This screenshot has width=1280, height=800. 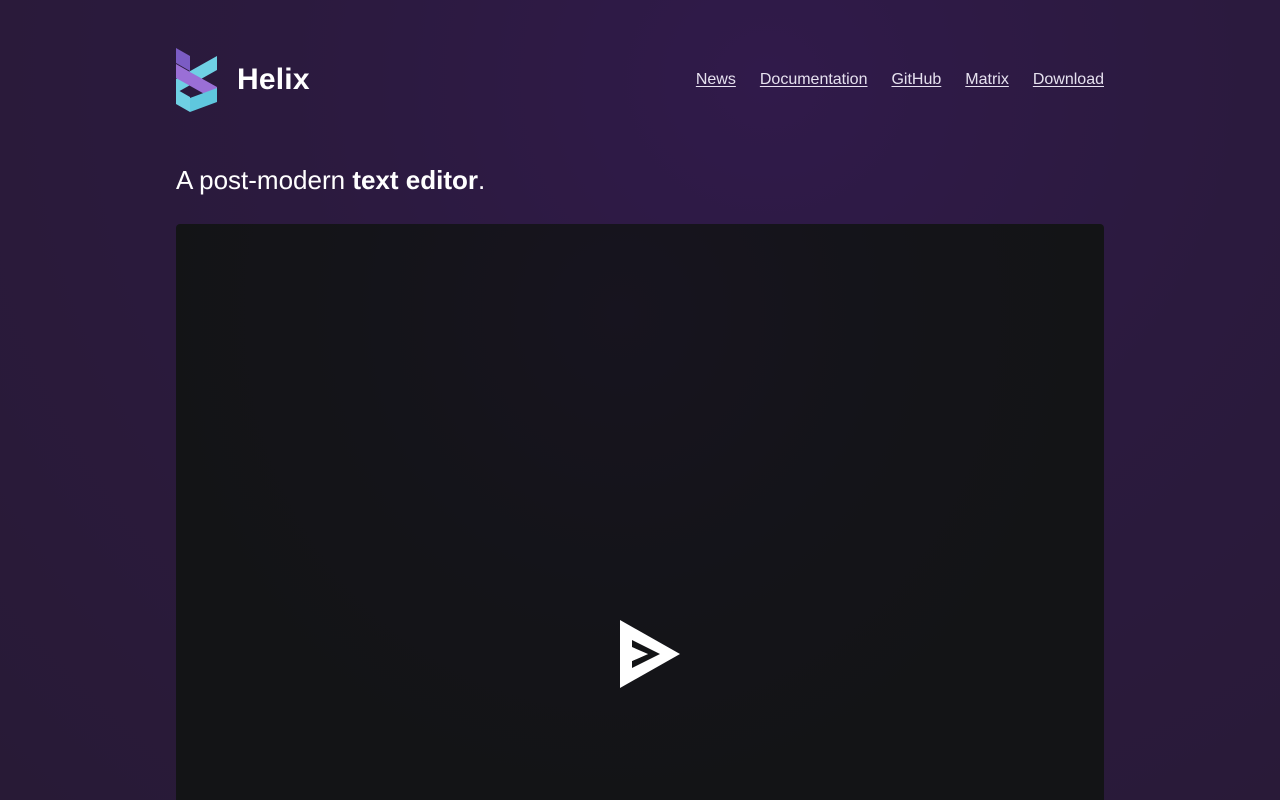 I want to click on tagline-suffix: ., so click(x=482, y=180).